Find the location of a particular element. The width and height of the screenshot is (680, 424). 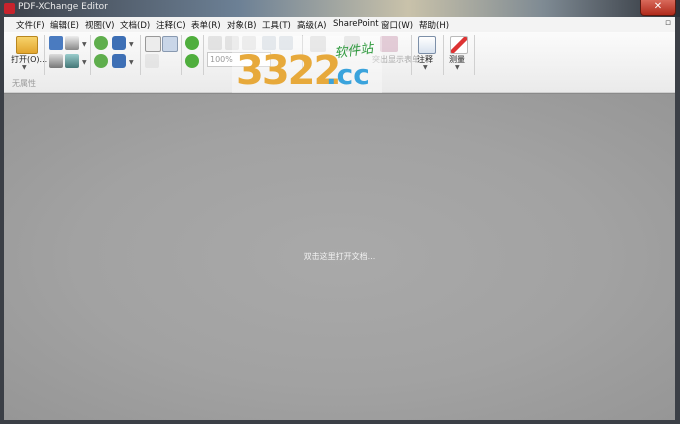

menu-help: 帮助(H) is located at coordinates (434, 25).